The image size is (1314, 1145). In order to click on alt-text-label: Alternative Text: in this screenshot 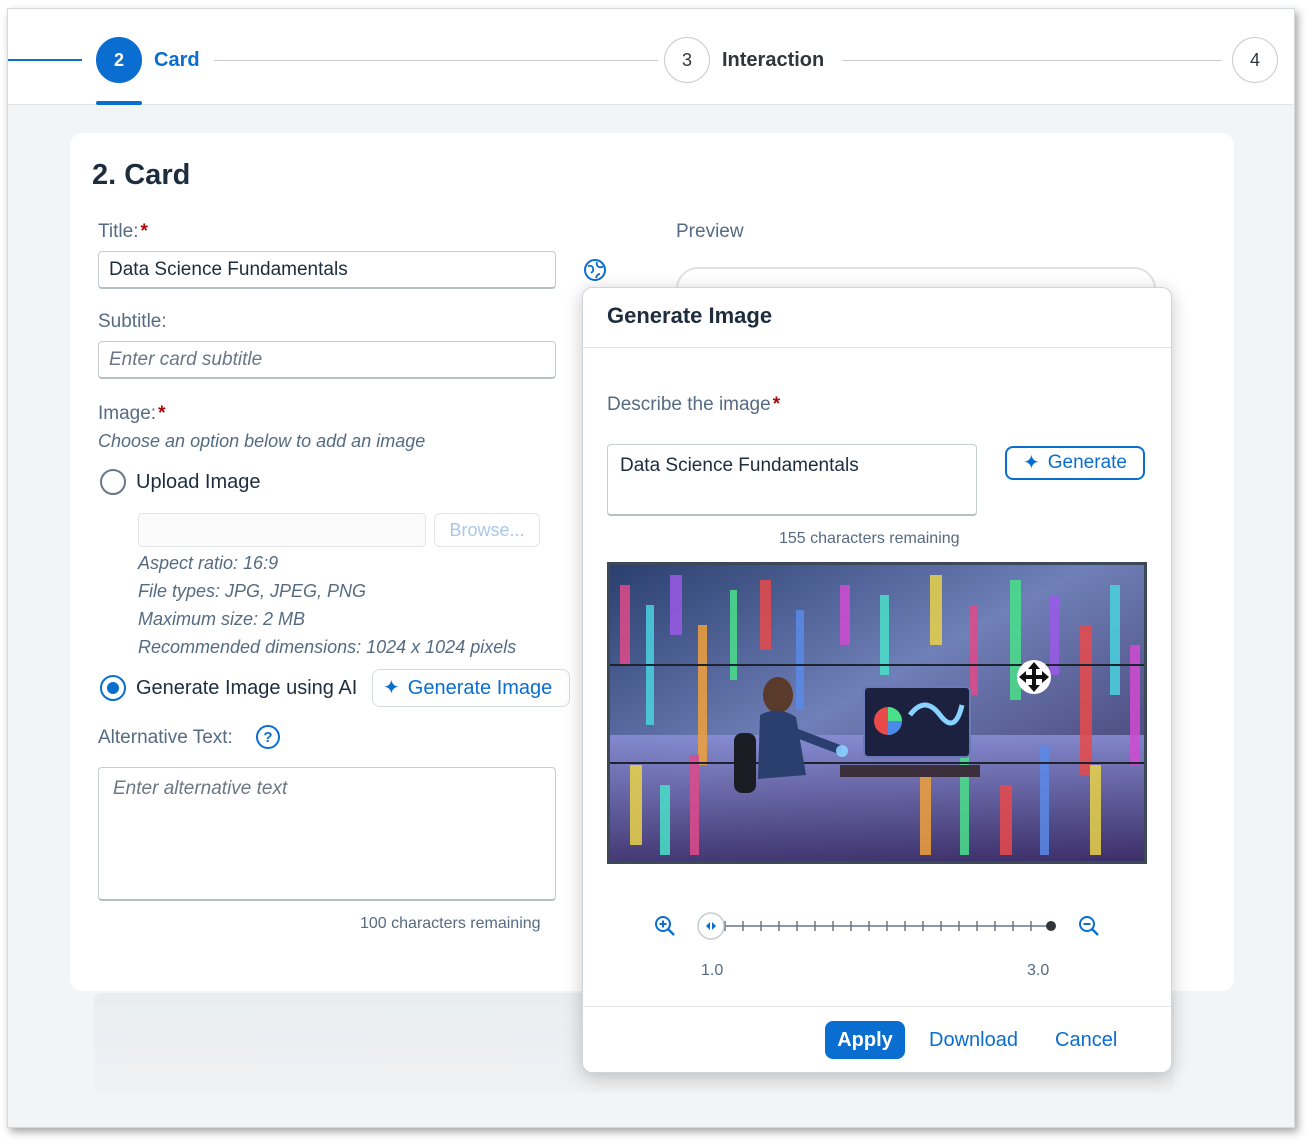, I will do `click(165, 737)`.